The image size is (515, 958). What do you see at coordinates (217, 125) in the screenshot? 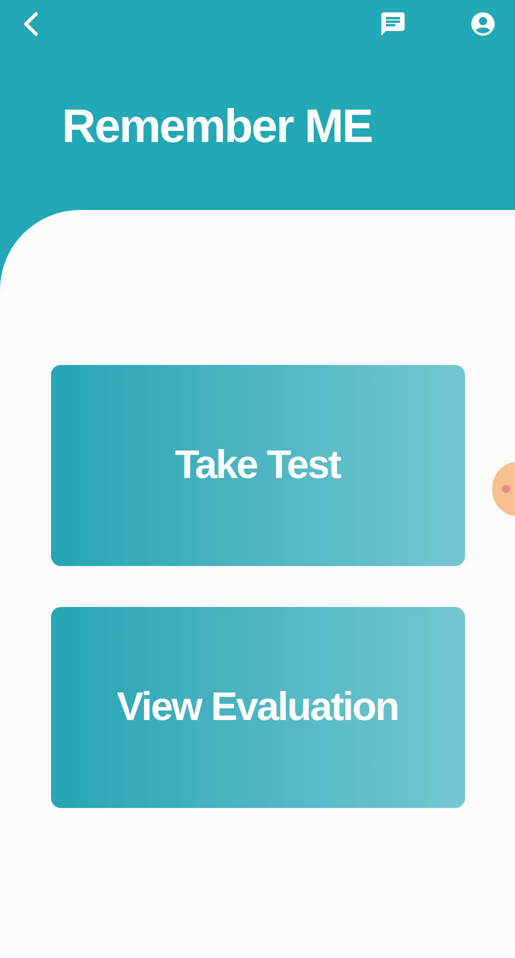
I see `app-title: Remember ME` at bounding box center [217, 125].